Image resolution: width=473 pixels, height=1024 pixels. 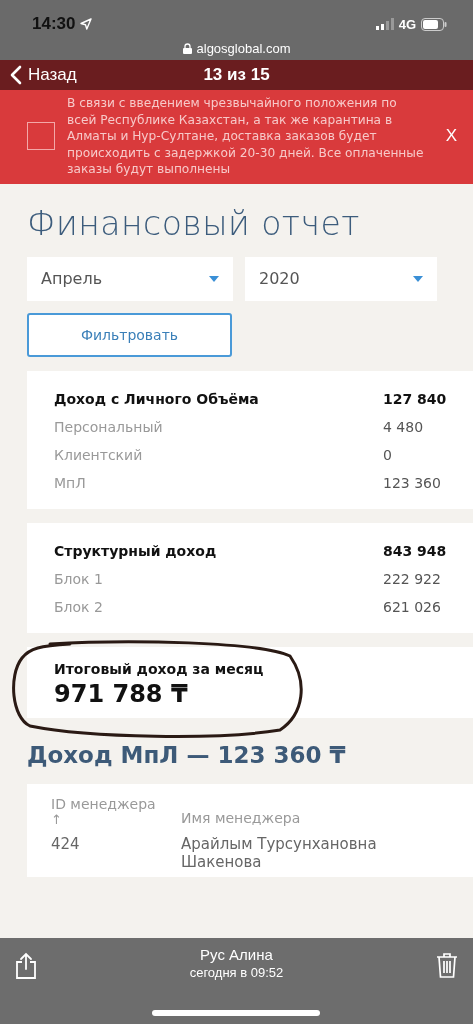 What do you see at coordinates (451, 136) in the screenshot?
I see `close-button: X` at bounding box center [451, 136].